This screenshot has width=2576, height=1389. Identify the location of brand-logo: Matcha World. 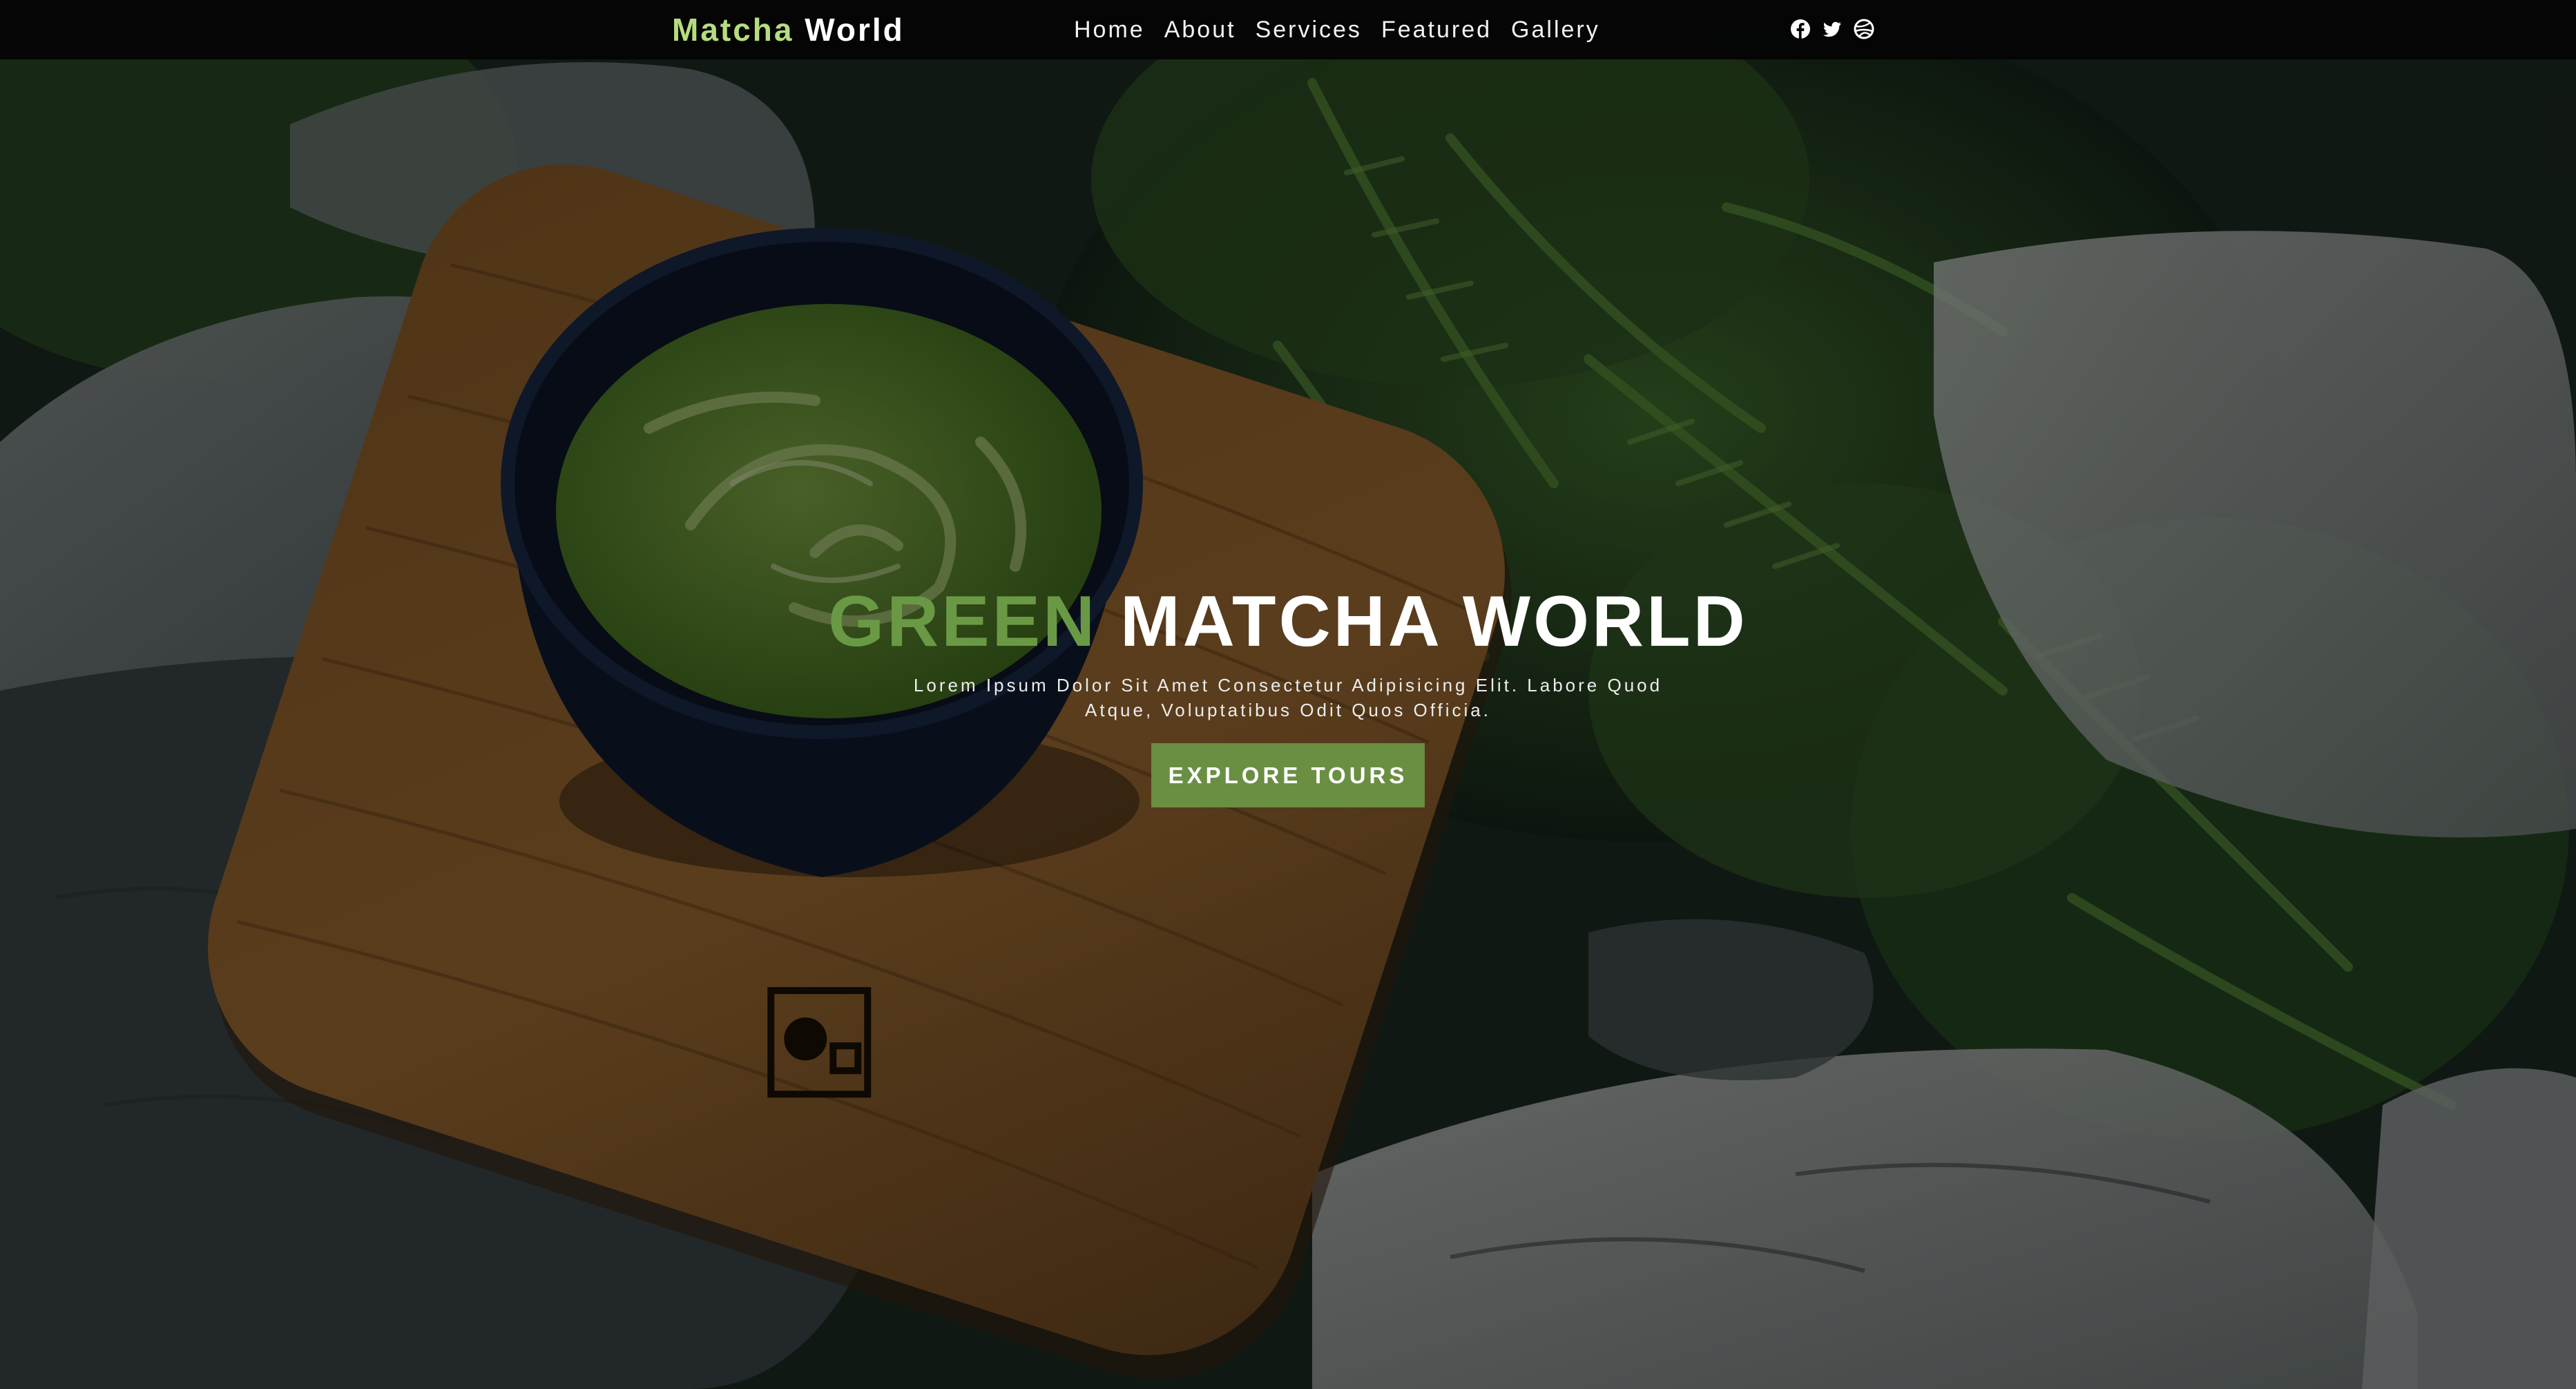
(788, 29).